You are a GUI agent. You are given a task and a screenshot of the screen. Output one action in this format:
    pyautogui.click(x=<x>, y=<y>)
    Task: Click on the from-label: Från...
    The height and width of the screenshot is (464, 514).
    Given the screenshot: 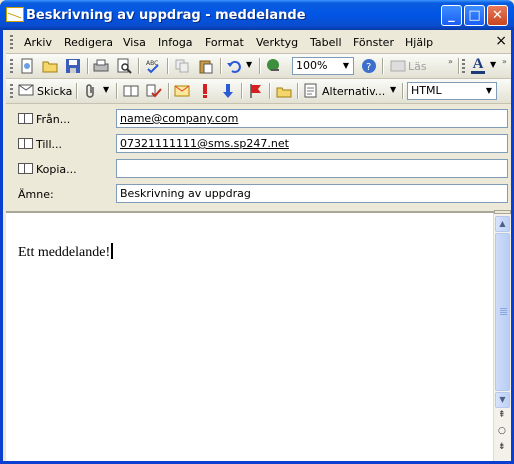 What is the action you would take?
    pyautogui.click(x=53, y=119)
    